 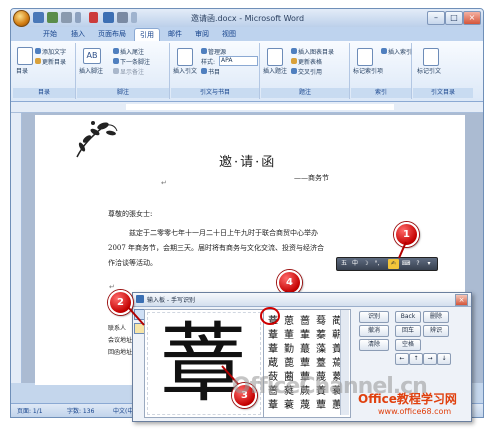 What do you see at coordinates (321, 333) in the screenshot?
I see `candidate-char: 蓁` at bounding box center [321, 333].